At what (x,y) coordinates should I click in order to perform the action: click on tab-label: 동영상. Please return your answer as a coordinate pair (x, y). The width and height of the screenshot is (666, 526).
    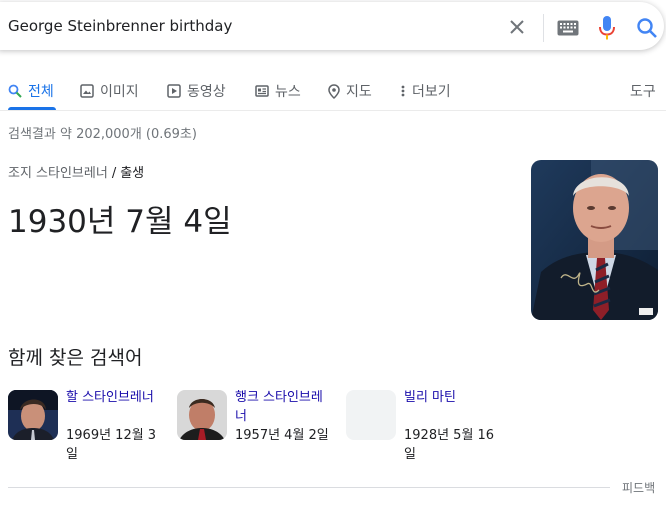
    Looking at the image, I should click on (206, 92).